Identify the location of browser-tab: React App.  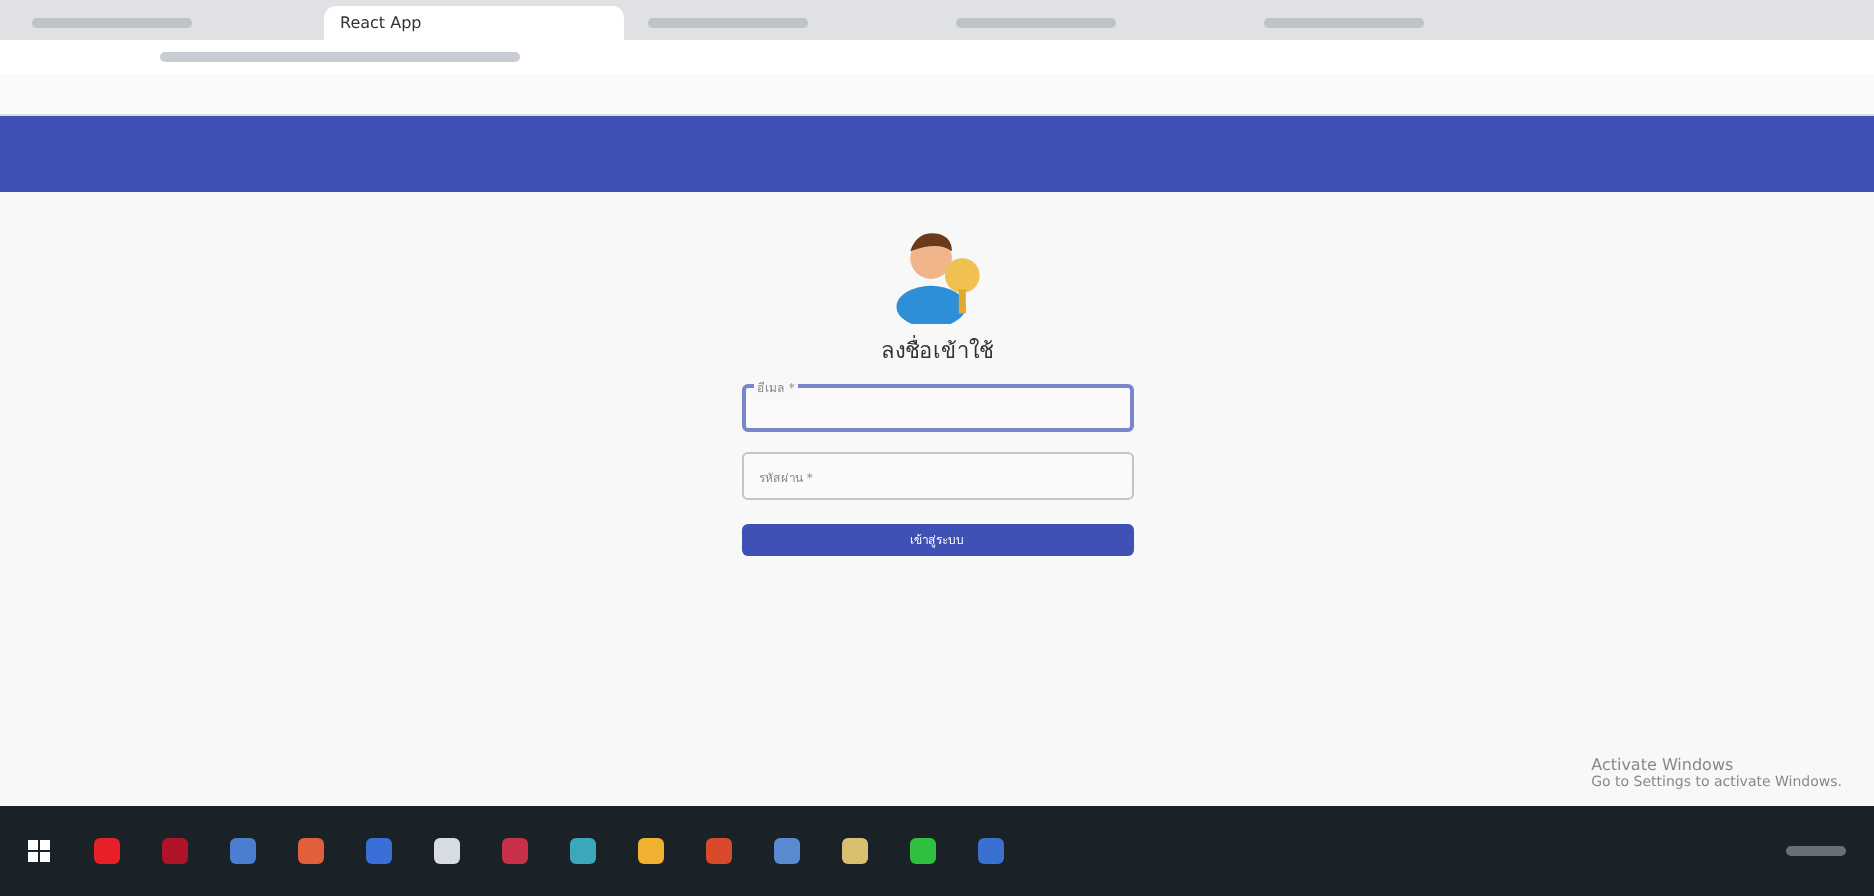
(474, 23).